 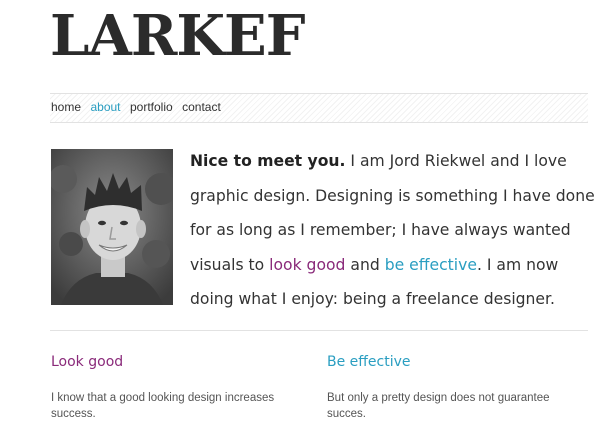 I want to click on highlight-look-good: look good, so click(x=307, y=264).